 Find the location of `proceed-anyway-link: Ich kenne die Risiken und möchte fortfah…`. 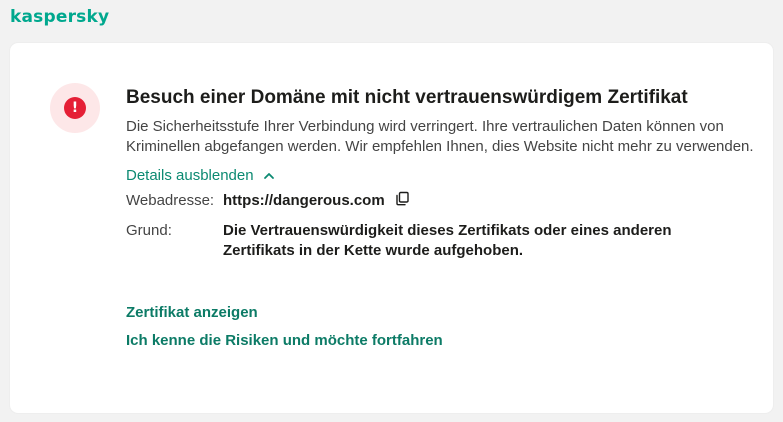

proceed-anyway-link: Ich kenne die Risiken und möchte fortfah… is located at coordinates (446, 341).